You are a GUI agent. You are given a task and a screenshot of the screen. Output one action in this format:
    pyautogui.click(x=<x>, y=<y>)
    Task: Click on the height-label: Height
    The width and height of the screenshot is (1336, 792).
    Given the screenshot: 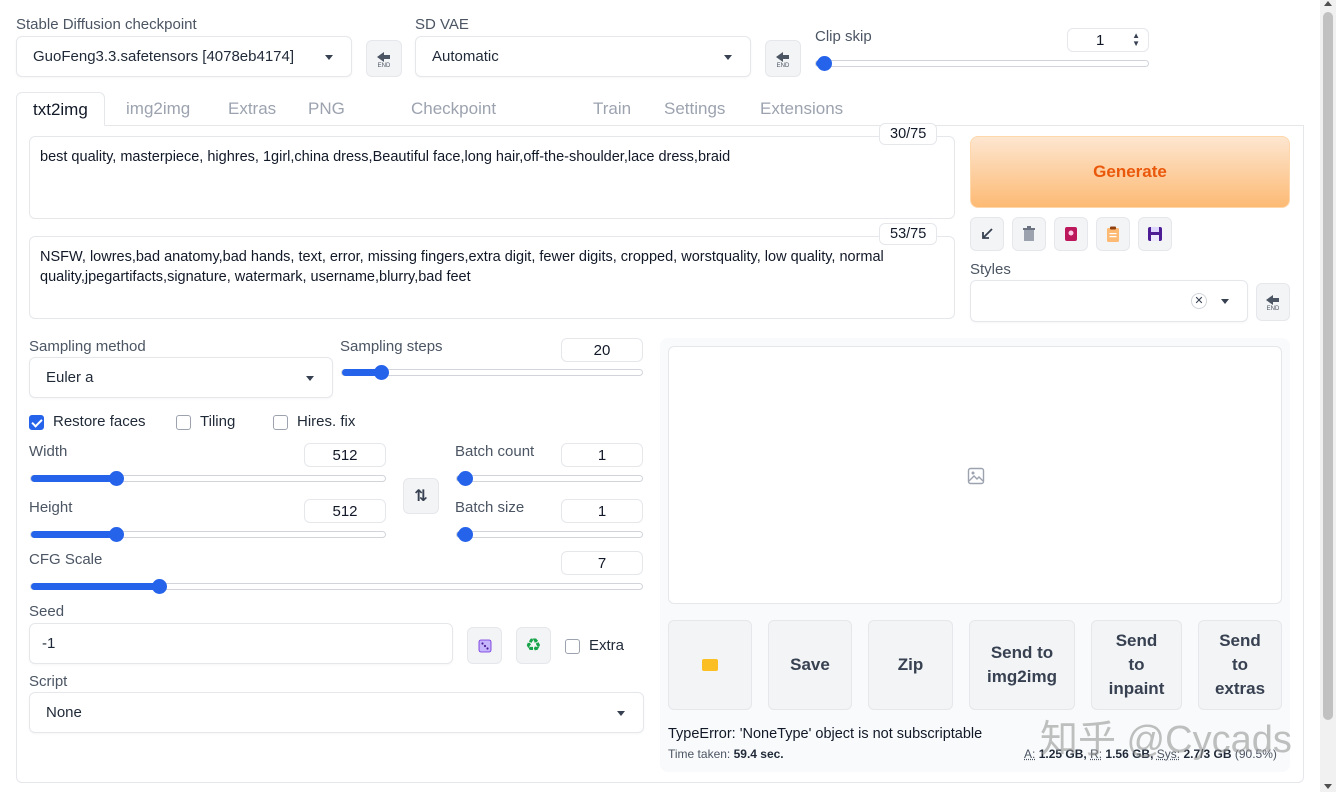 What is the action you would take?
    pyautogui.click(x=51, y=507)
    